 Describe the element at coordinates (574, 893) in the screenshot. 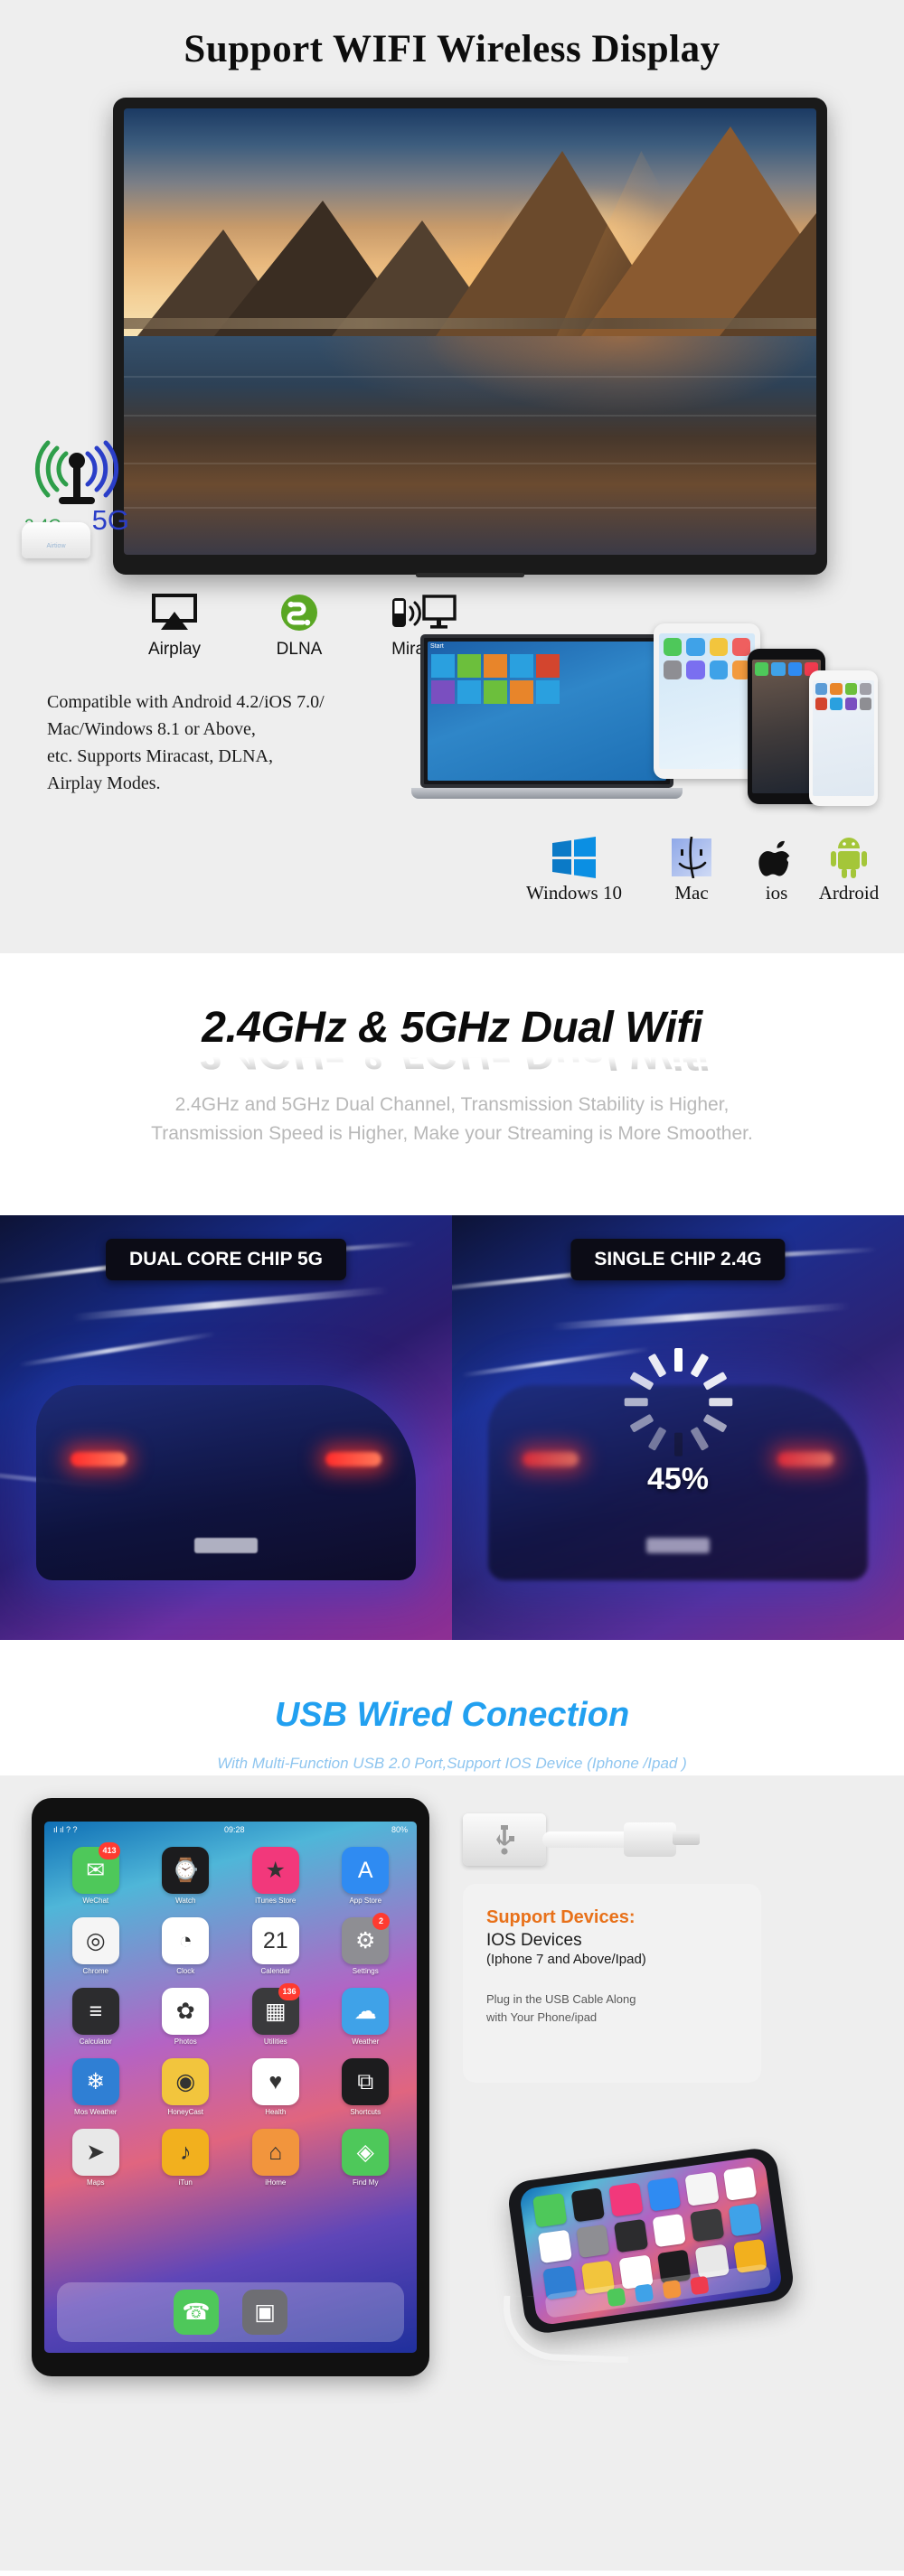

I see `os-label: Windows 10` at that location.